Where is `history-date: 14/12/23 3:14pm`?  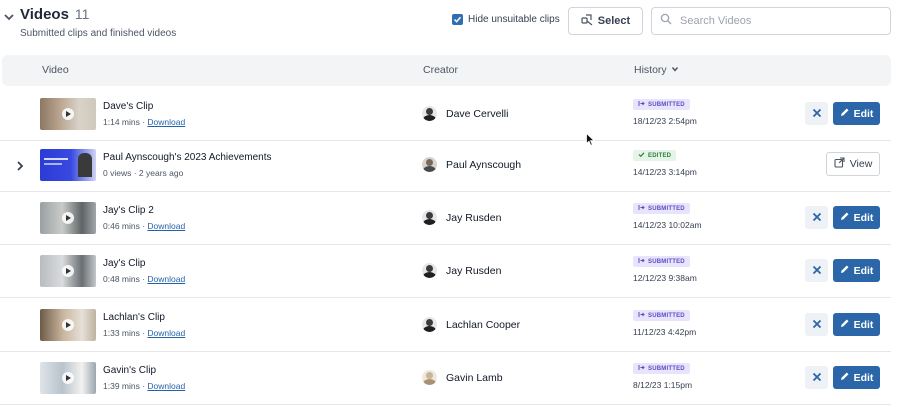
history-date: 14/12/23 3:14pm is located at coordinates (665, 172).